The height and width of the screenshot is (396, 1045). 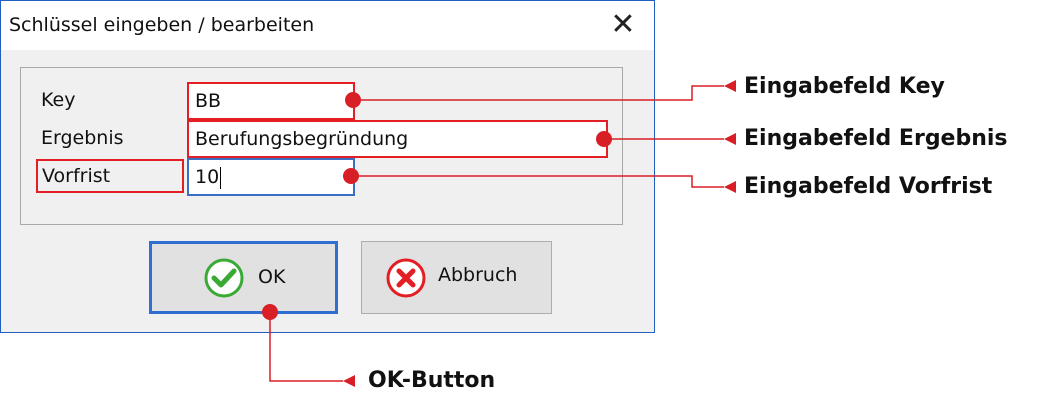 What do you see at coordinates (353, 100) in the screenshot?
I see `key-marker-dot` at bounding box center [353, 100].